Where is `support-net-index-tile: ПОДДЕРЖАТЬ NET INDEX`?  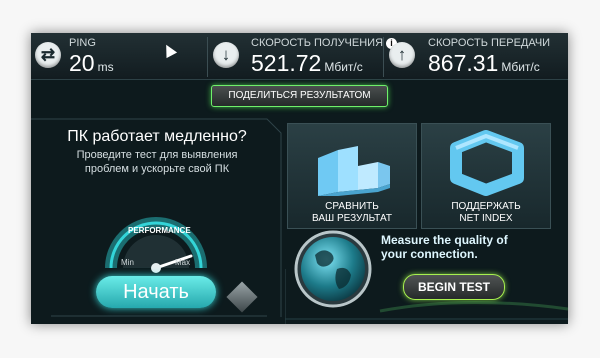
support-net-index-tile: ПОДДЕРЖАТЬ NET INDEX is located at coordinates (486, 176).